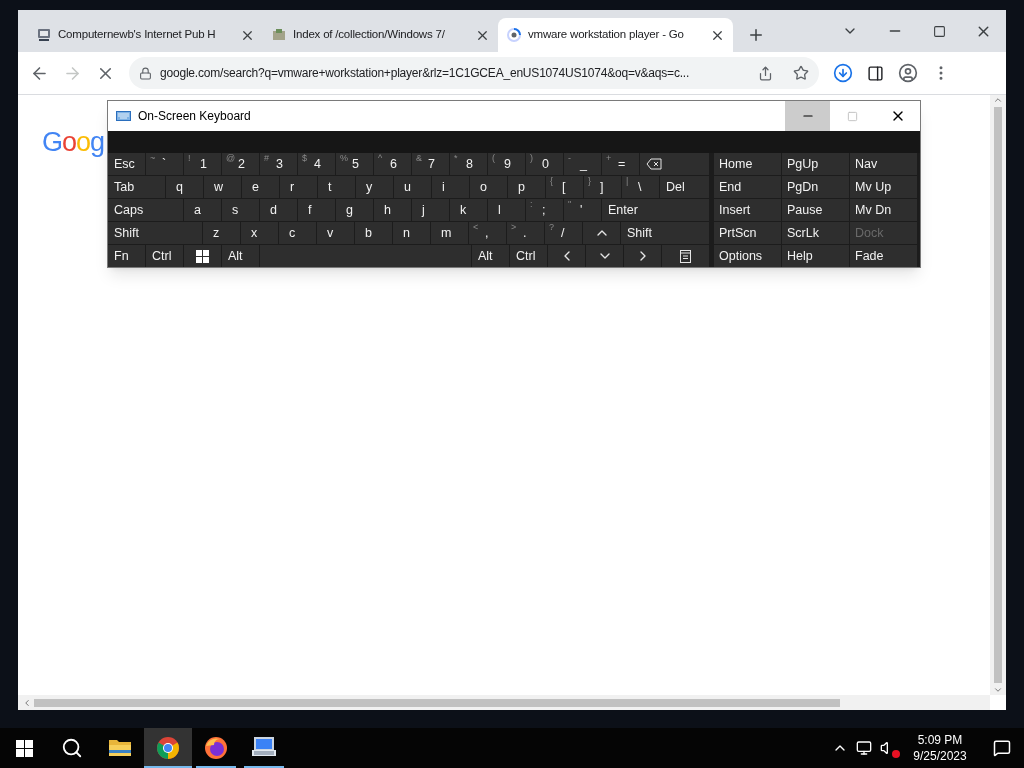 The image size is (1024, 768). What do you see at coordinates (815, 256) in the screenshot?
I see `keyboard-key: Help` at bounding box center [815, 256].